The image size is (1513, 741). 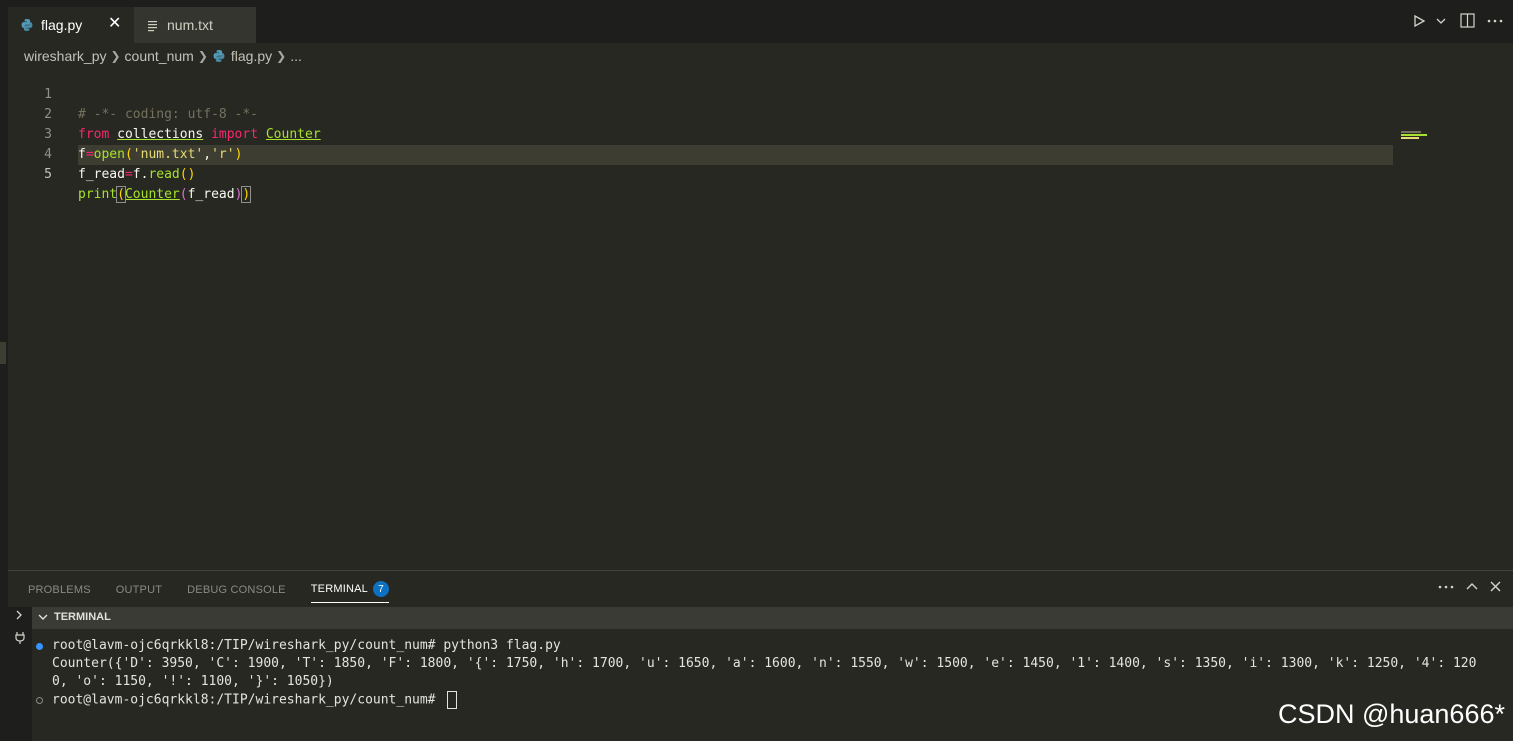 What do you see at coordinates (1472, 587) in the screenshot?
I see `chevron-up-icon` at bounding box center [1472, 587].